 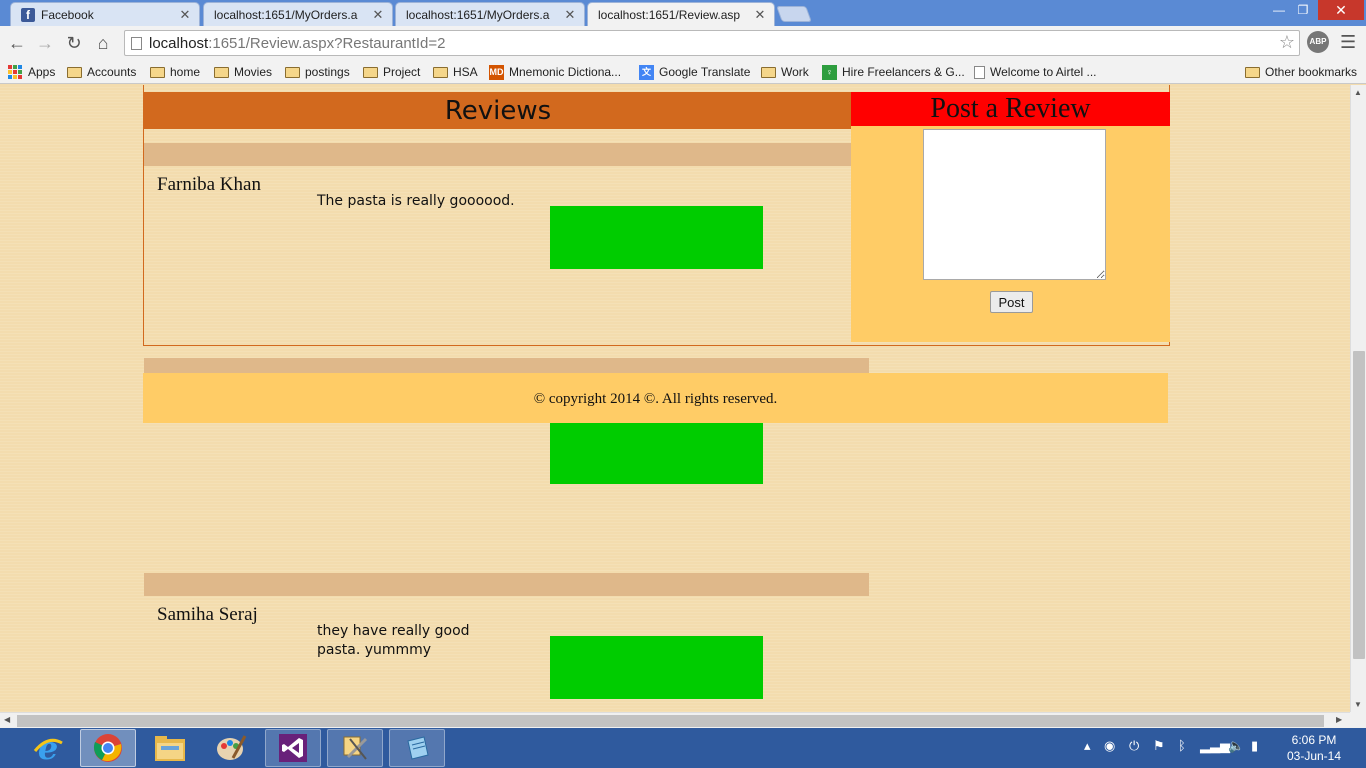 What do you see at coordinates (465, 72) in the screenshot?
I see `bookmark-label: HSA` at bounding box center [465, 72].